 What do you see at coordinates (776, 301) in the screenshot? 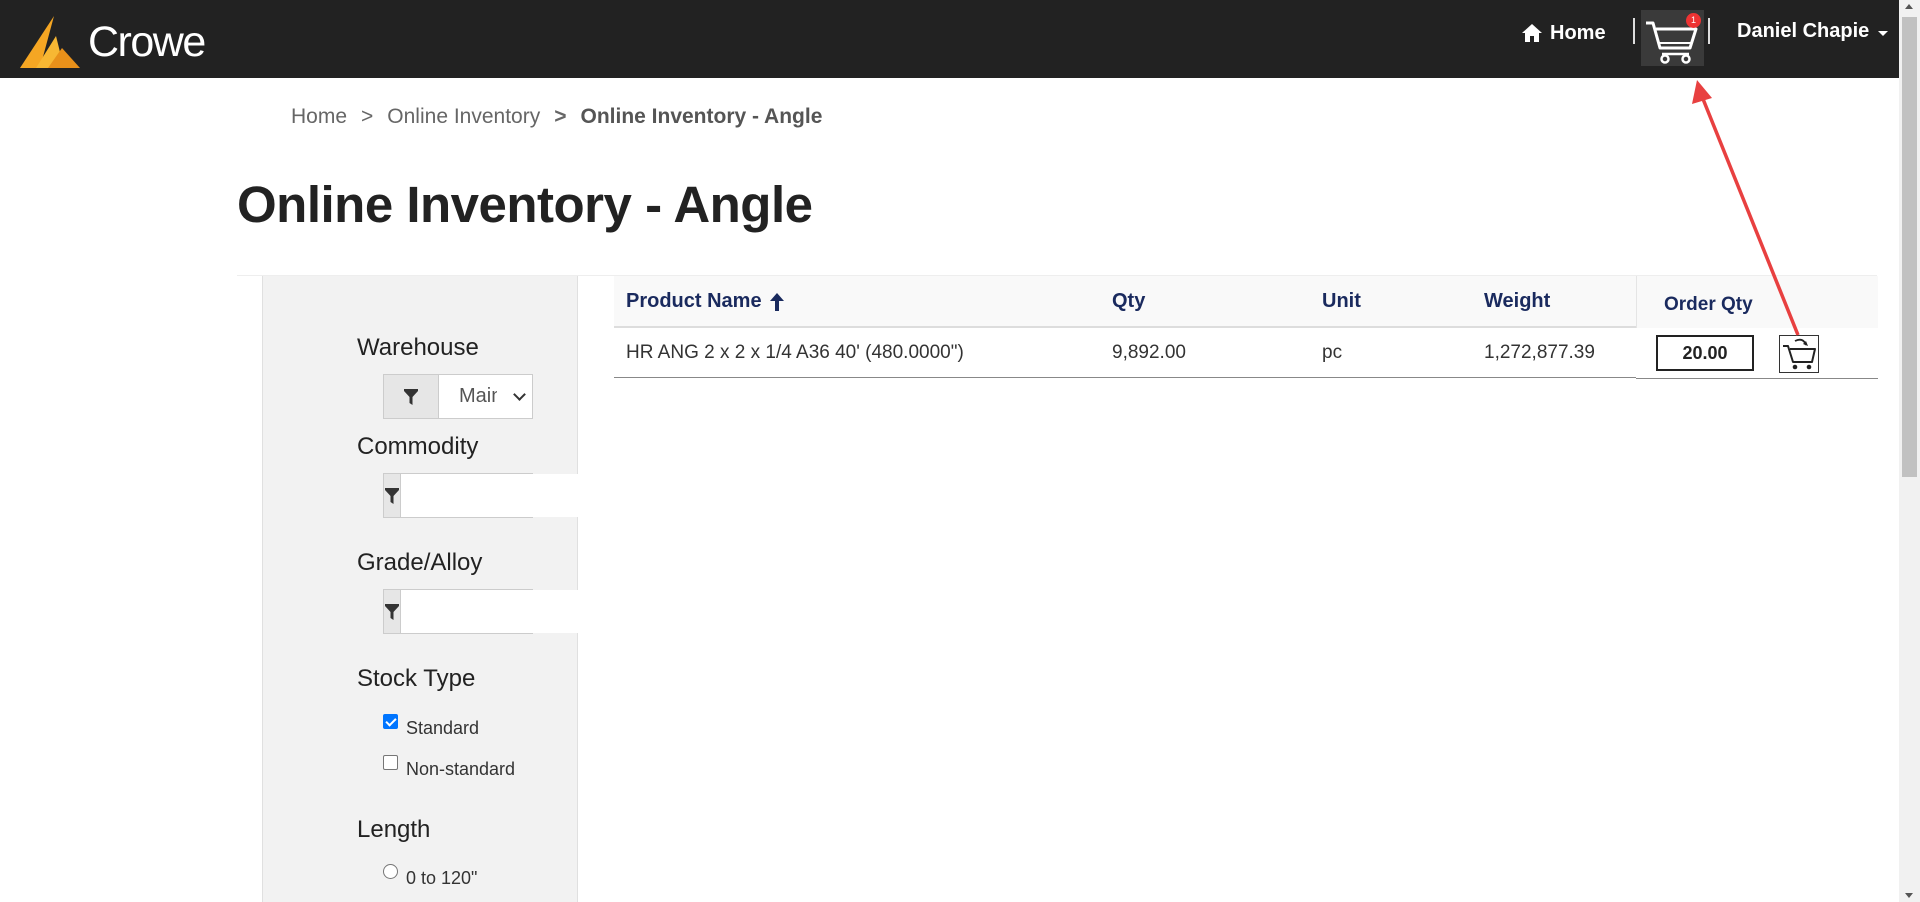
I see `sort-ascending-icon` at bounding box center [776, 301].